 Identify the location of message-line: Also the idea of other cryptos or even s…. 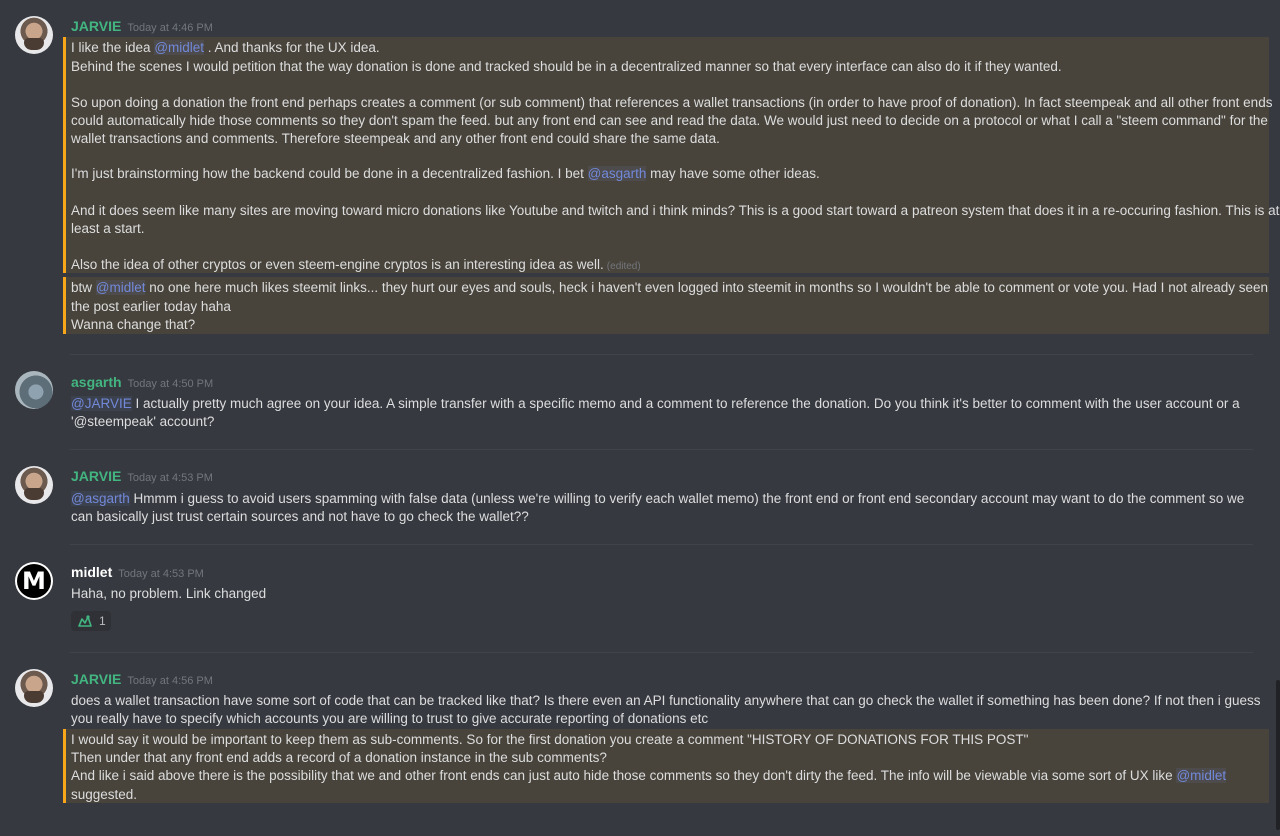
(356, 264).